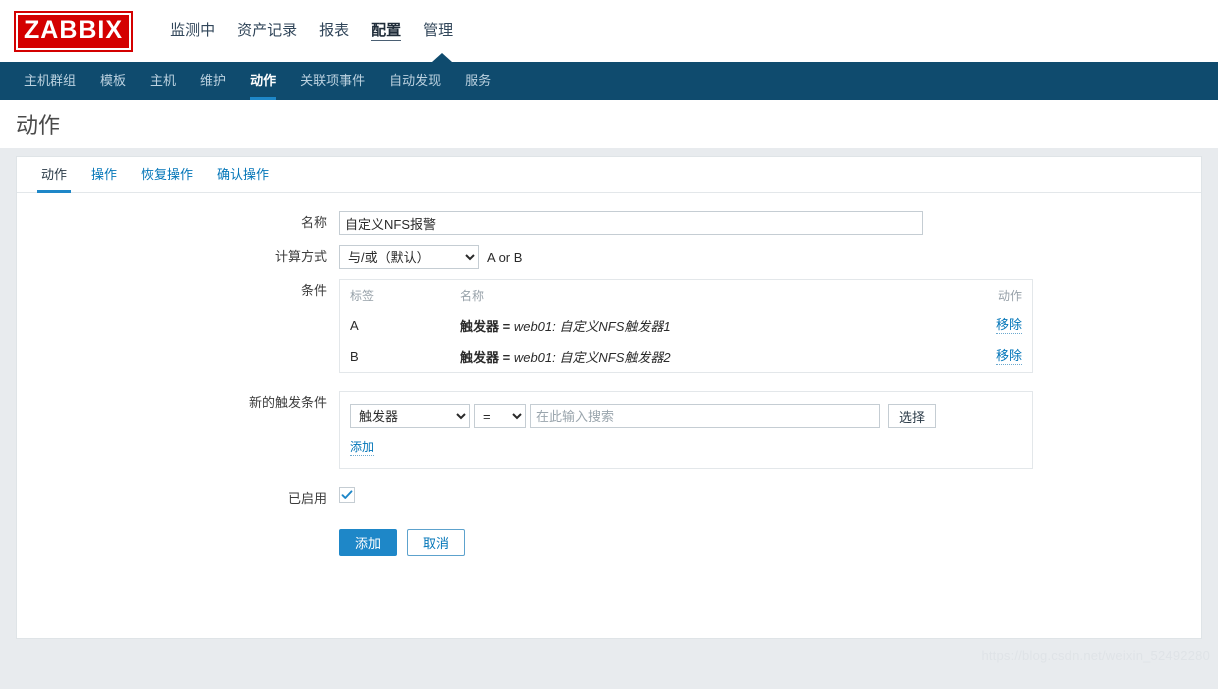 The width and height of the screenshot is (1218, 689). Describe the element at coordinates (300, 256) in the screenshot. I see `calculation-label: 计算方式` at that location.